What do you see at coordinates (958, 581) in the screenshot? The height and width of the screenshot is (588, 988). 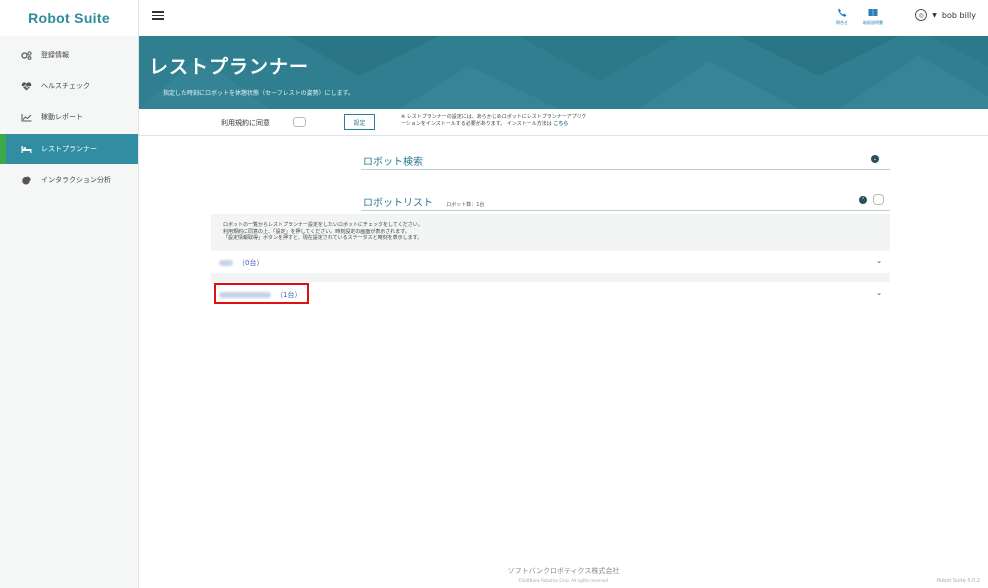 I see `app-version: Robot Suite 5.0.2` at bounding box center [958, 581].